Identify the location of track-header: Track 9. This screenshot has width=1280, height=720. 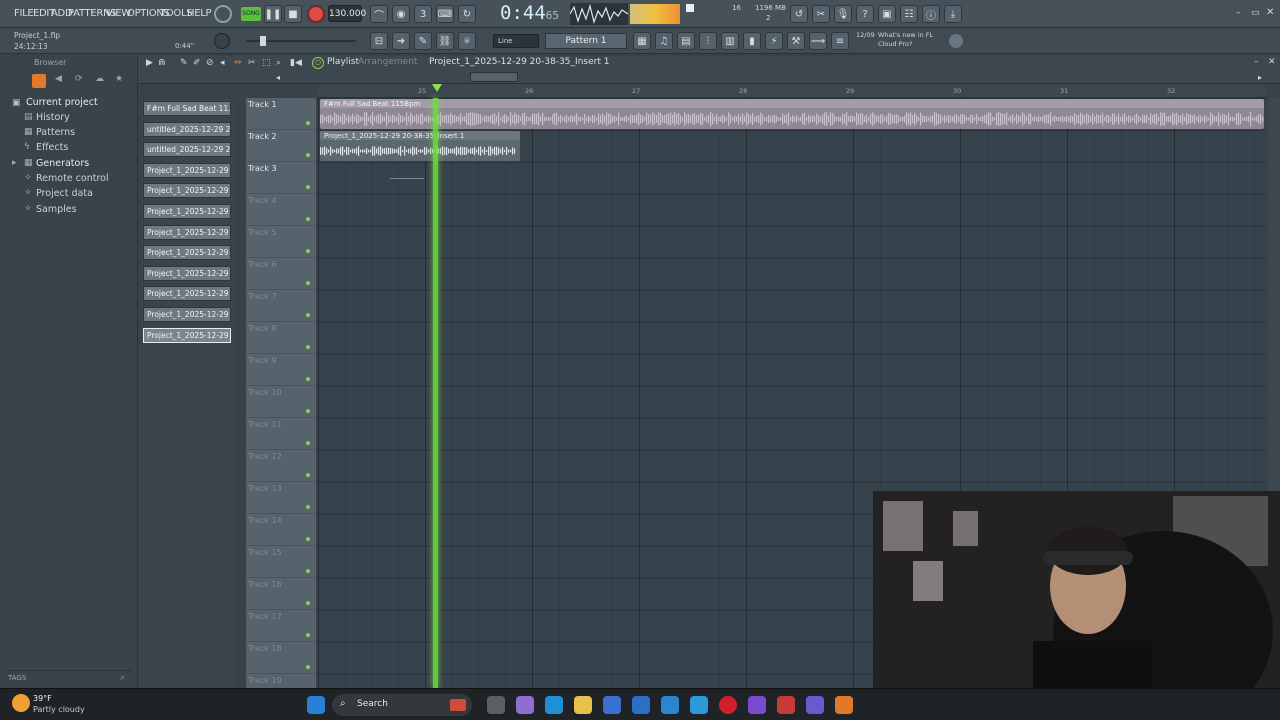
(281, 370).